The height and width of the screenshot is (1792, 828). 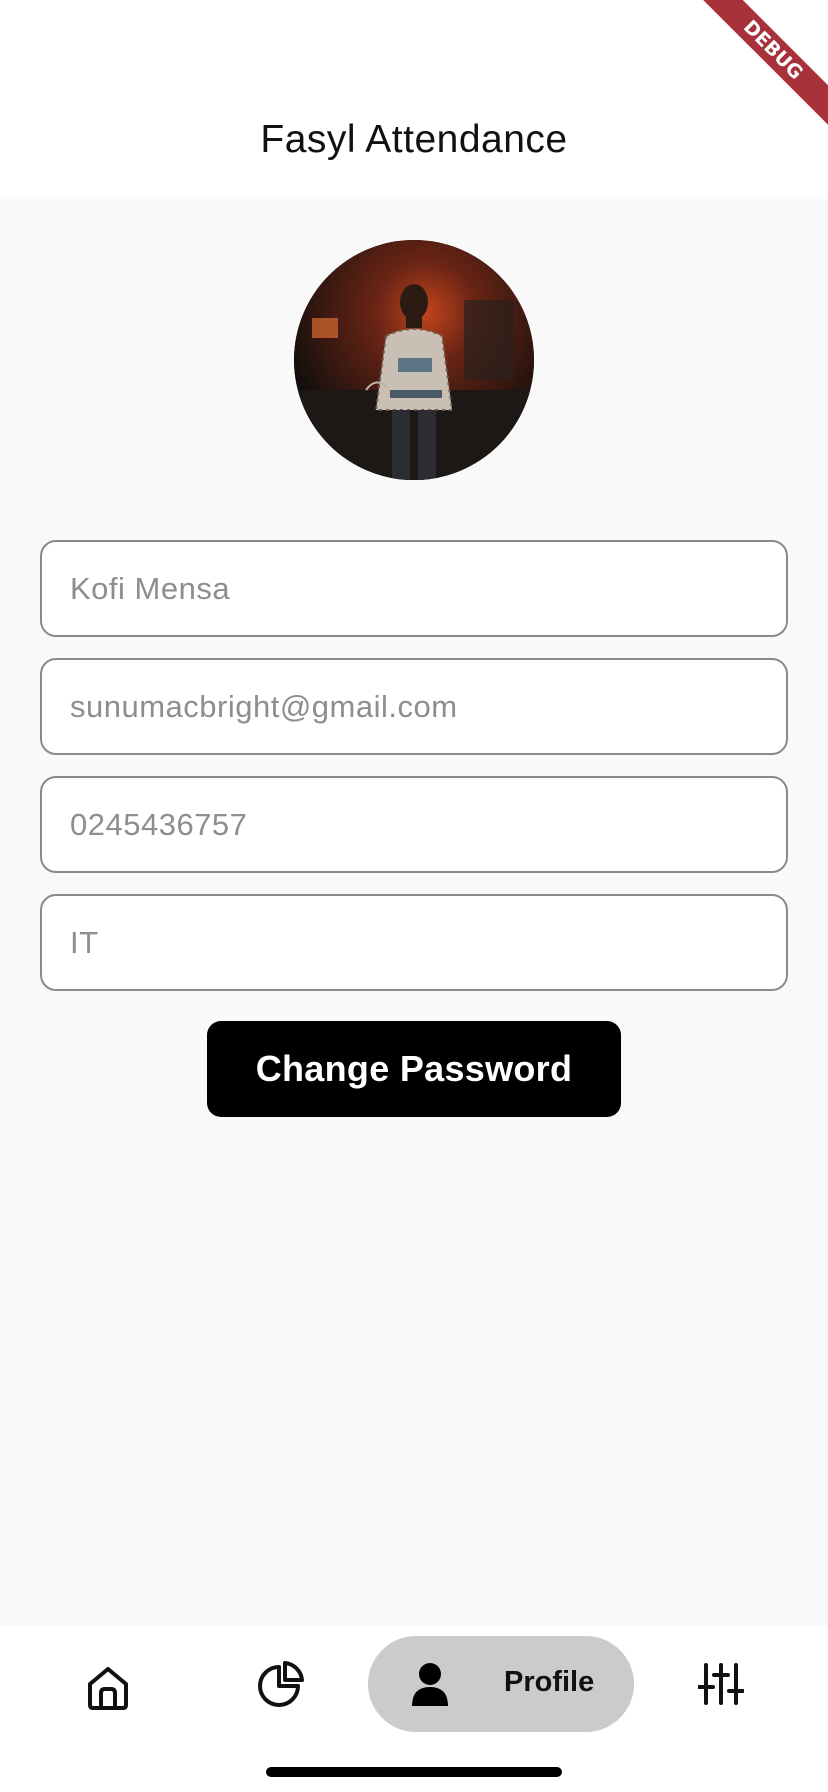 I want to click on phone-field, so click(x=414, y=824).